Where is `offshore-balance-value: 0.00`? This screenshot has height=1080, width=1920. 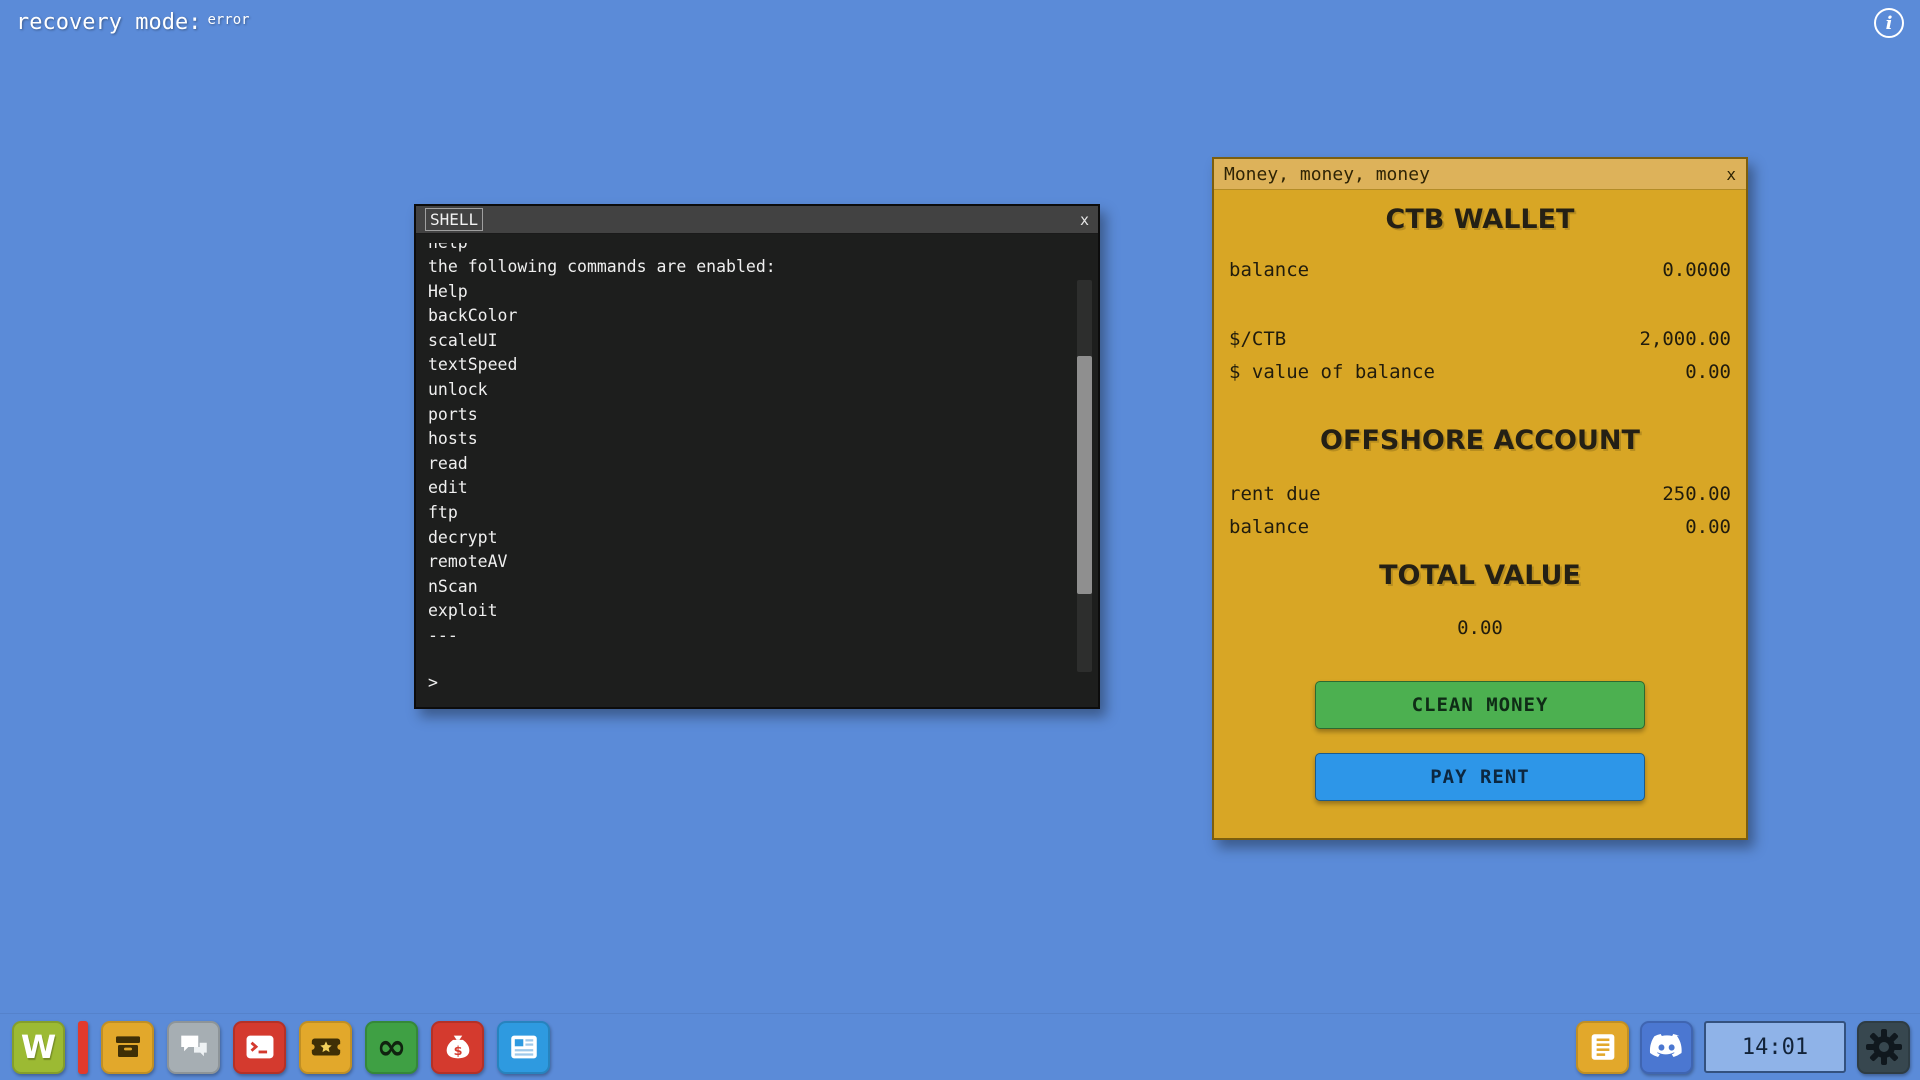
offshore-balance-value: 0.00 is located at coordinates (1708, 527).